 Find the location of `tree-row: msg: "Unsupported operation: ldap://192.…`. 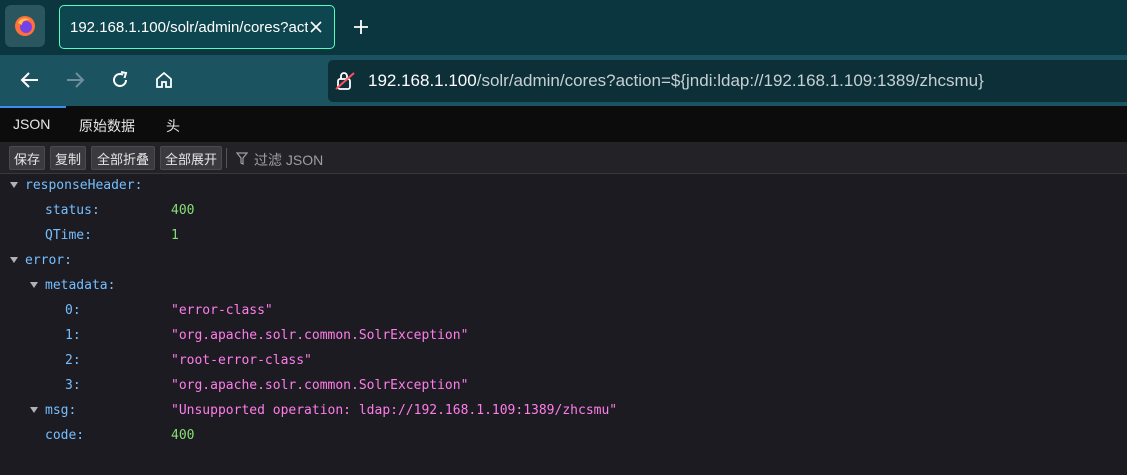

tree-row: msg: "Unsupported operation: ldap://192.… is located at coordinates (563, 411).